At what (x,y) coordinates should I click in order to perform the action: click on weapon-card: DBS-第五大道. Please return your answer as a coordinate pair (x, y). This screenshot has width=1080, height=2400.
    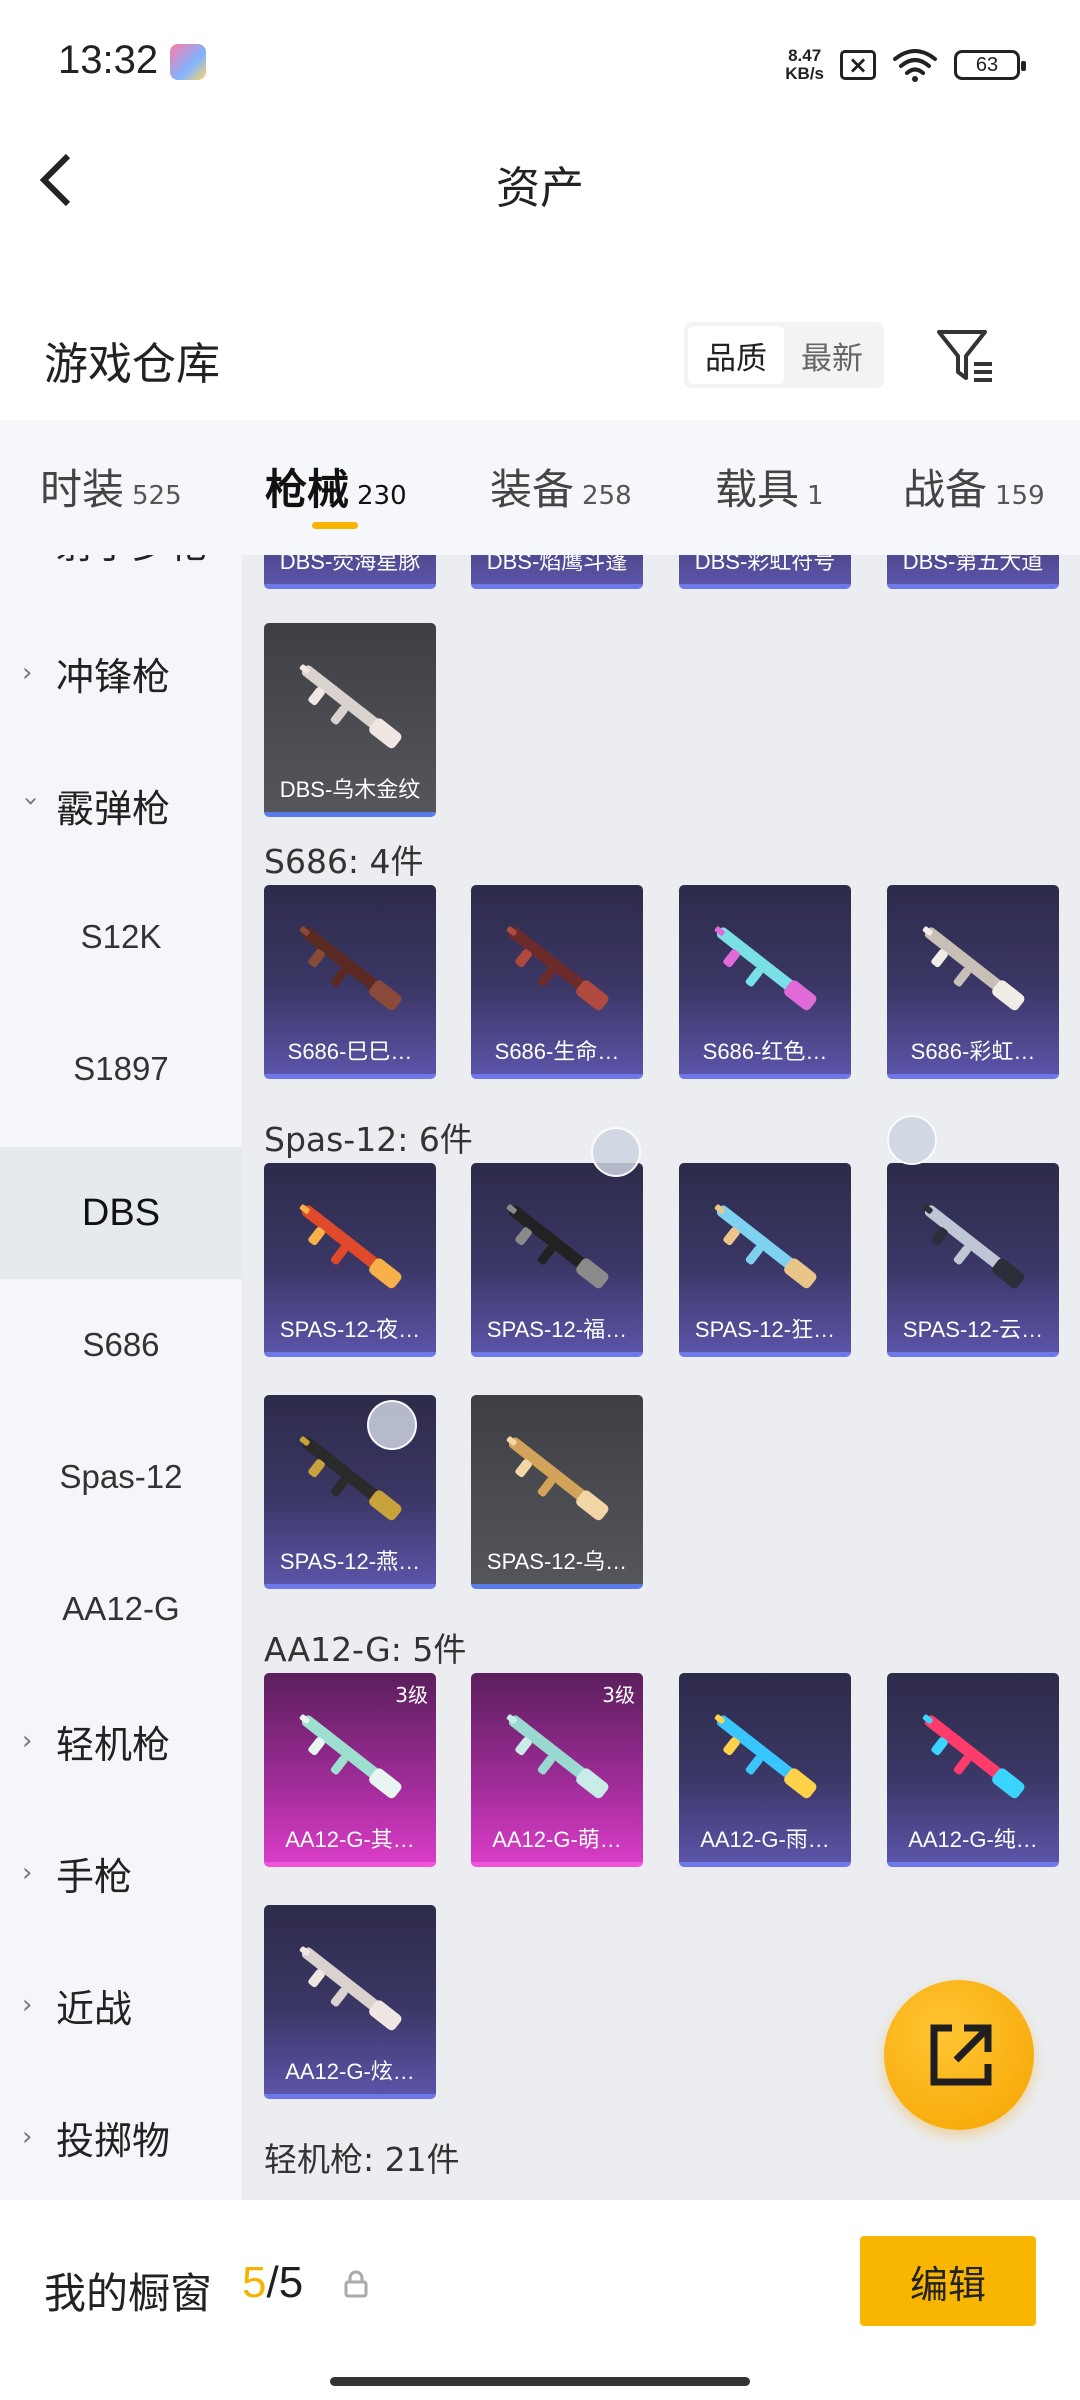
    Looking at the image, I should click on (973, 572).